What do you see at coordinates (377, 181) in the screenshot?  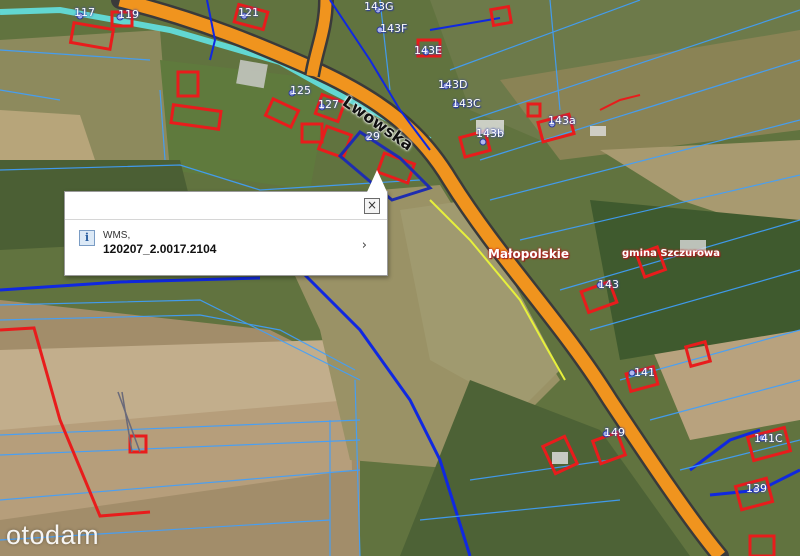 I see `popup-pointer` at bounding box center [377, 181].